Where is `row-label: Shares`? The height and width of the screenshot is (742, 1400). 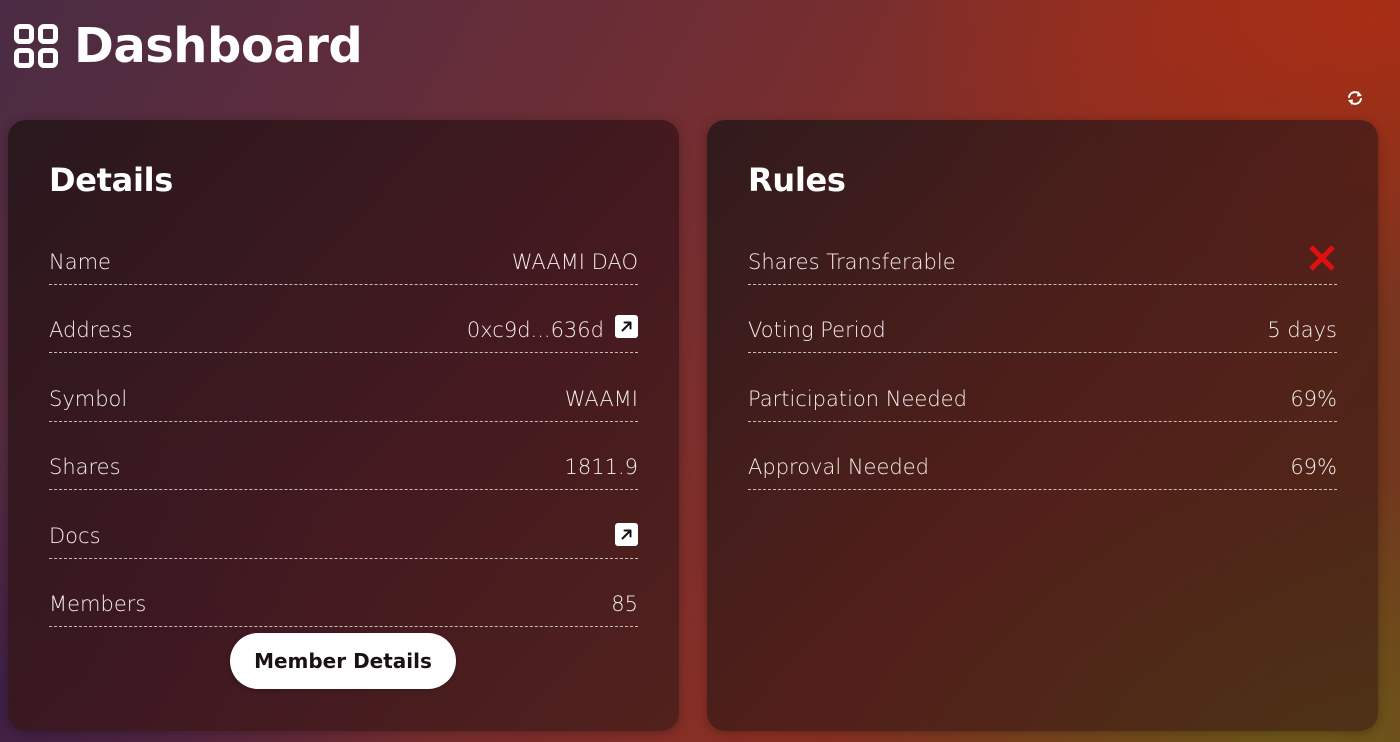 row-label: Shares is located at coordinates (85, 467).